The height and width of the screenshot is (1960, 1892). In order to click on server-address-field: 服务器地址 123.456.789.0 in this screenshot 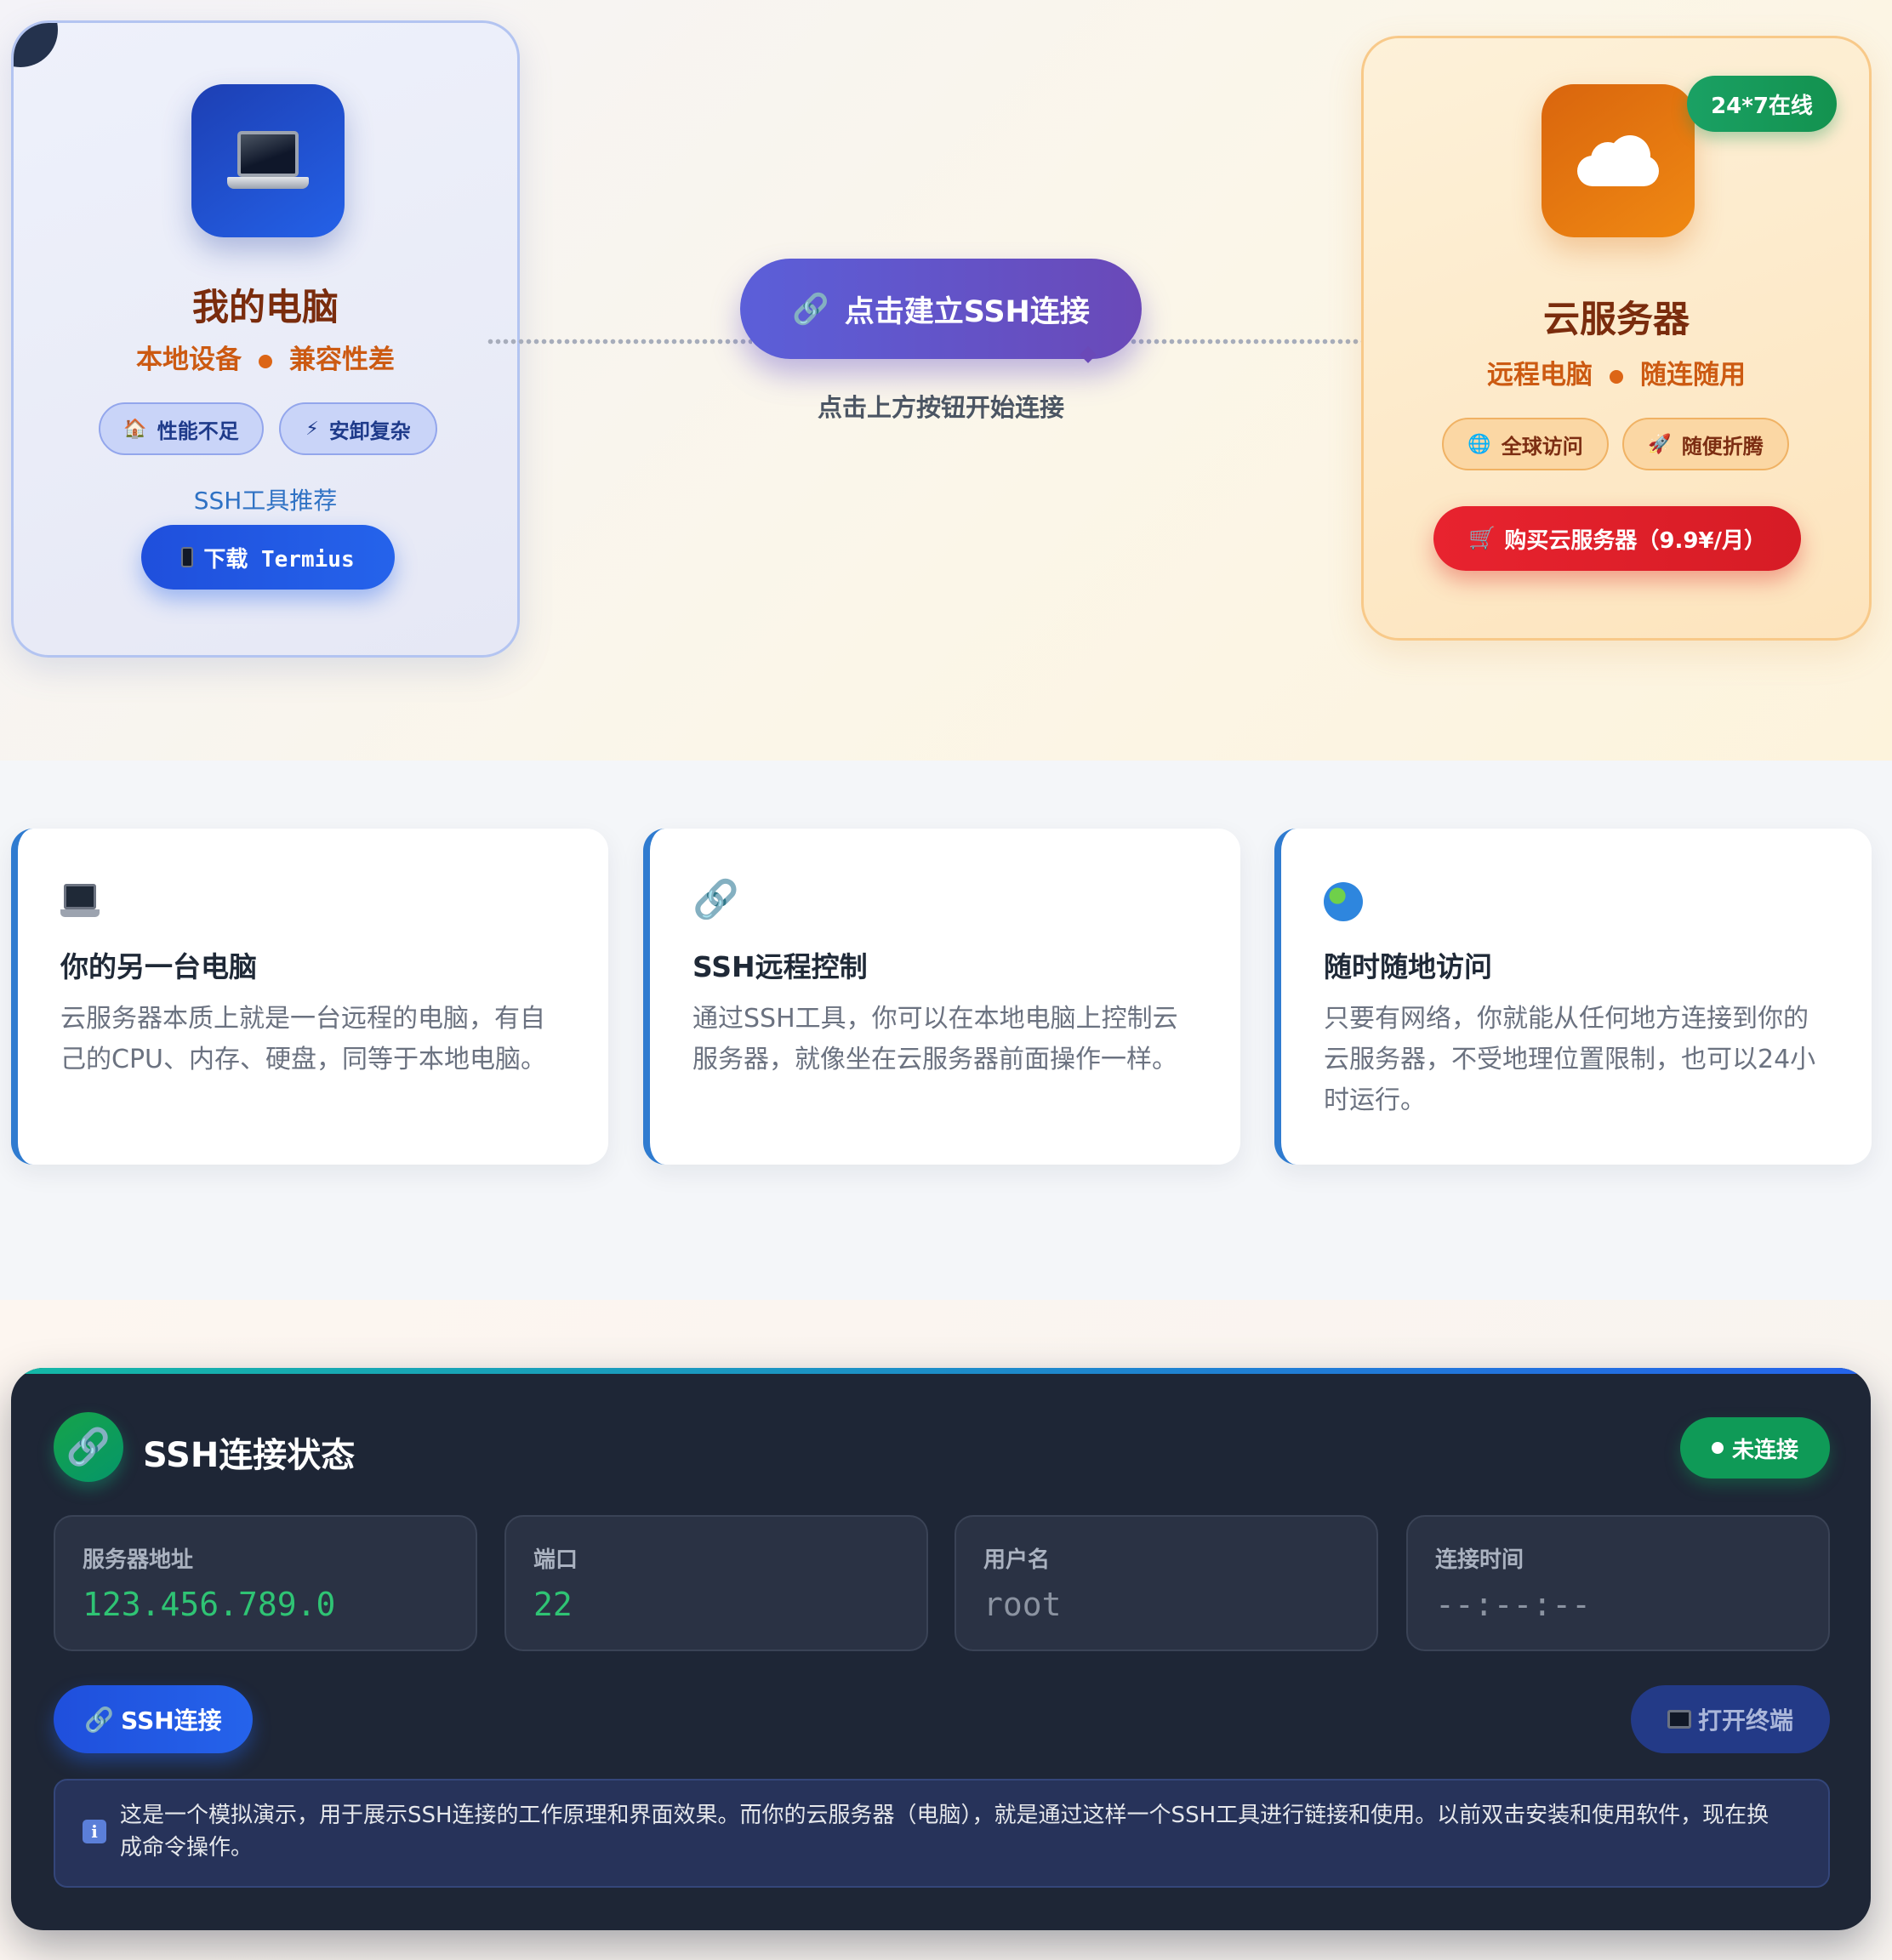, I will do `click(265, 1583)`.